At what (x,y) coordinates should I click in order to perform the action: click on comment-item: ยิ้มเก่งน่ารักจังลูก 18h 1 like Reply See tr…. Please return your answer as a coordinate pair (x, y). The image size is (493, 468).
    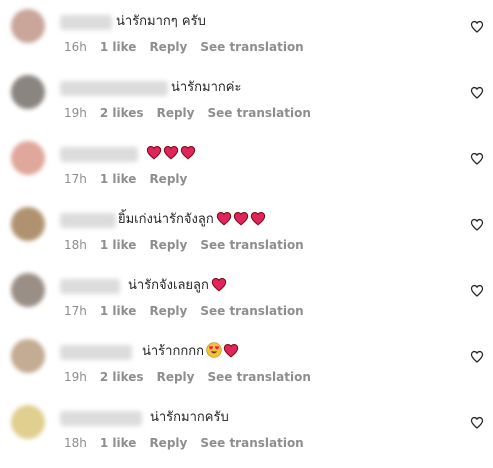
    Looking at the image, I should click on (246, 237).